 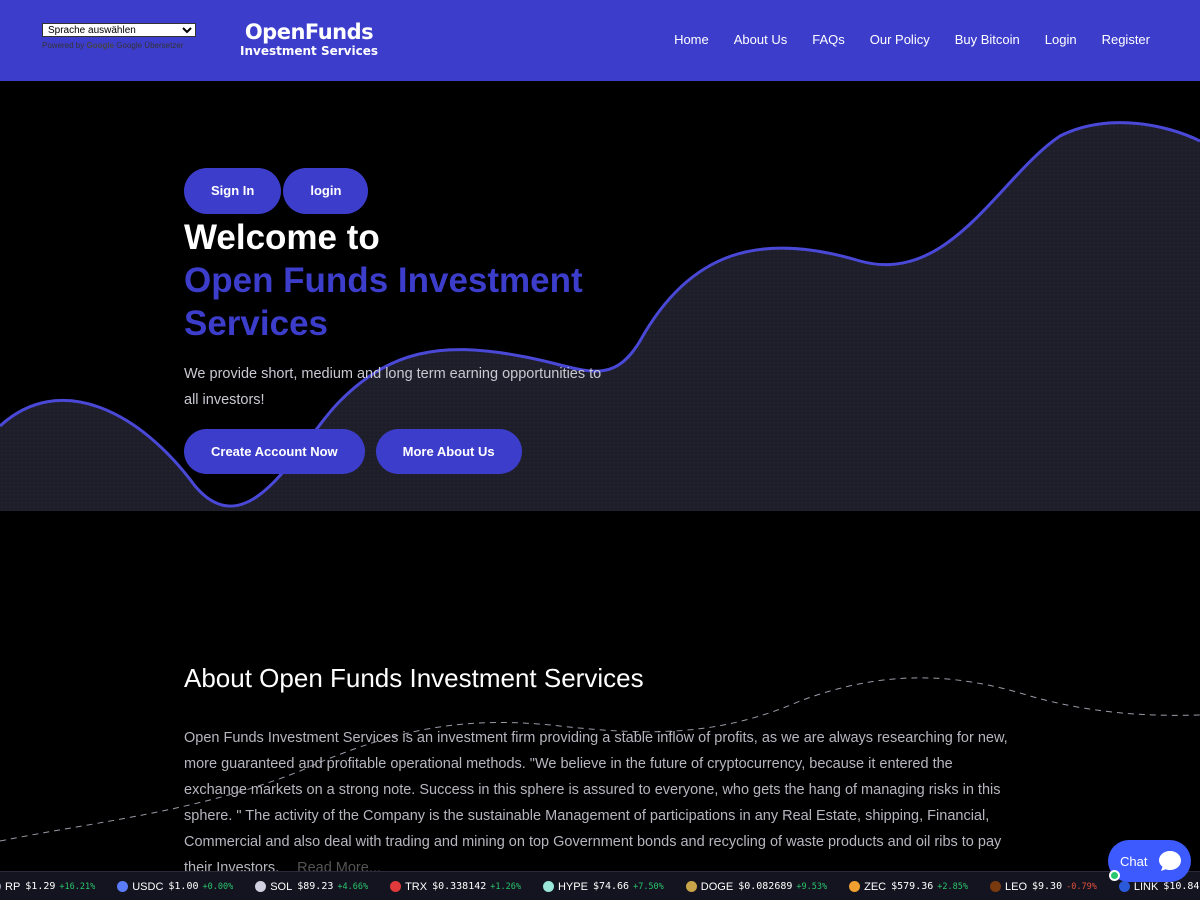 I want to click on powered-suffix: Google Übersetzer, so click(x=149, y=45).